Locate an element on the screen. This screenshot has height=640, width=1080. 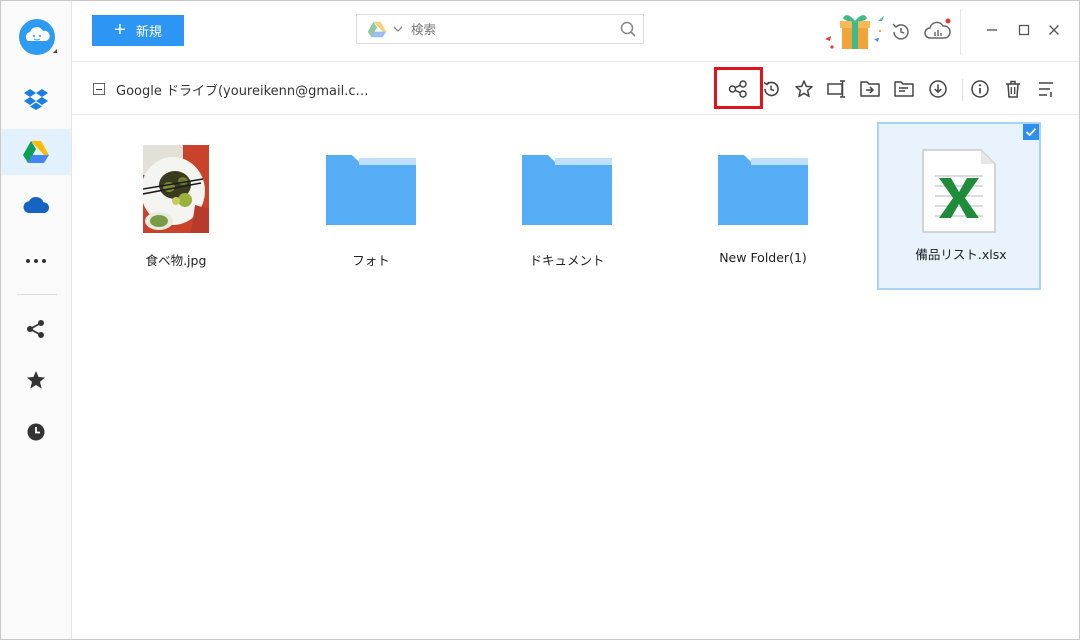
gift-icon is located at coordinates (855, 31).